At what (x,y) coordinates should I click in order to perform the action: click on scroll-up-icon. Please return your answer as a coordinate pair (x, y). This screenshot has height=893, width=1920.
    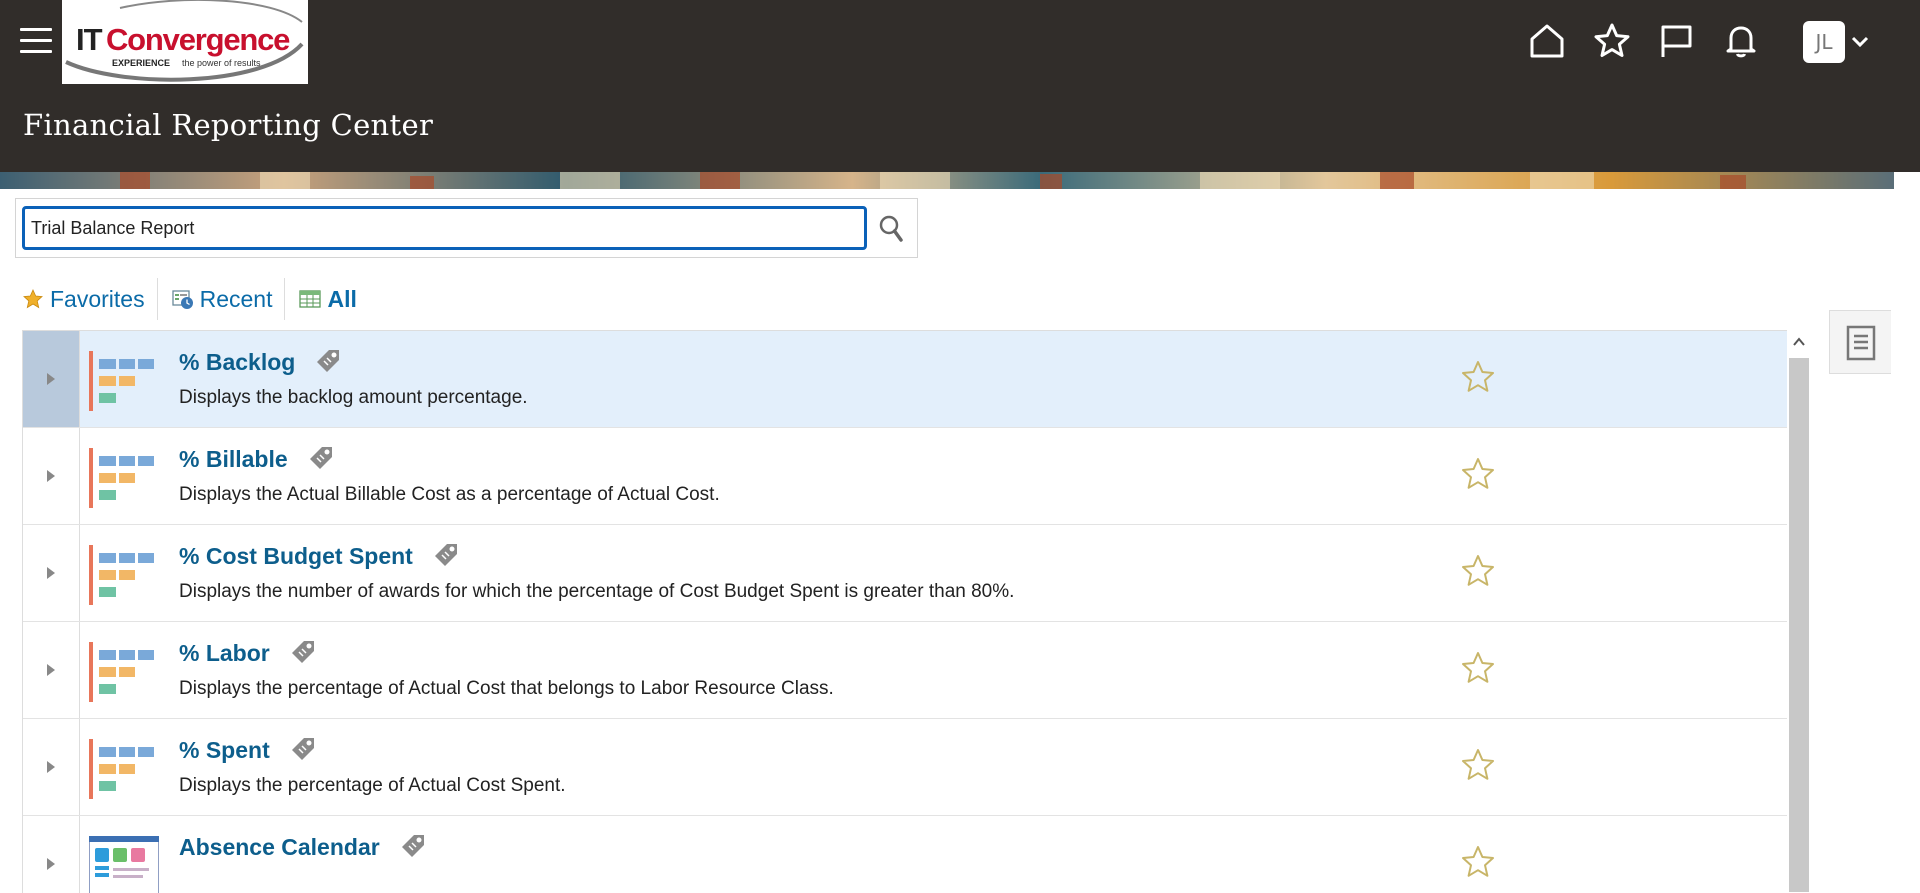
    Looking at the image, I should click on (1799, 342).